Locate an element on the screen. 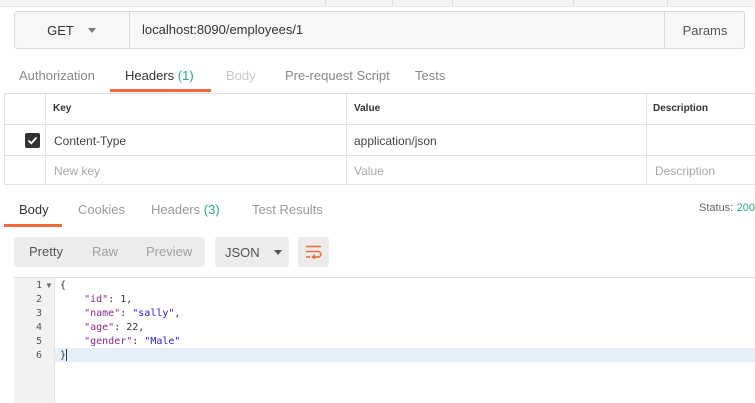  new-value-input: Value is located at coordinates (369, 171).